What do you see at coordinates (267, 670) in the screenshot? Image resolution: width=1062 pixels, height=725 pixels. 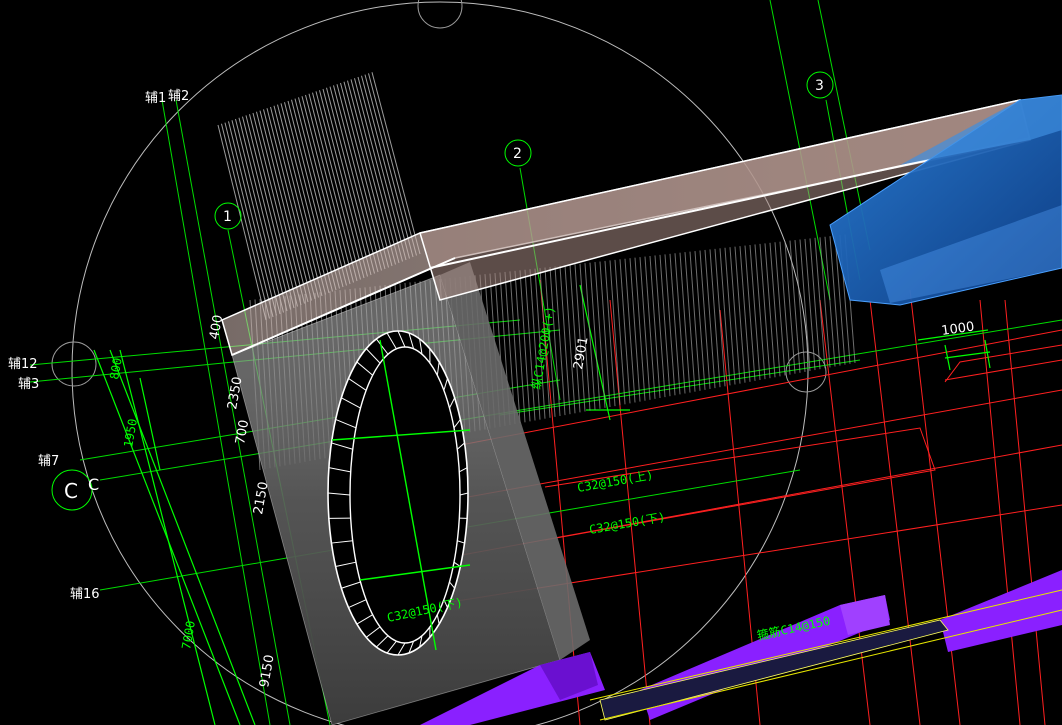 I see `dim-9150: 9150` at bounding box center [267, 670].